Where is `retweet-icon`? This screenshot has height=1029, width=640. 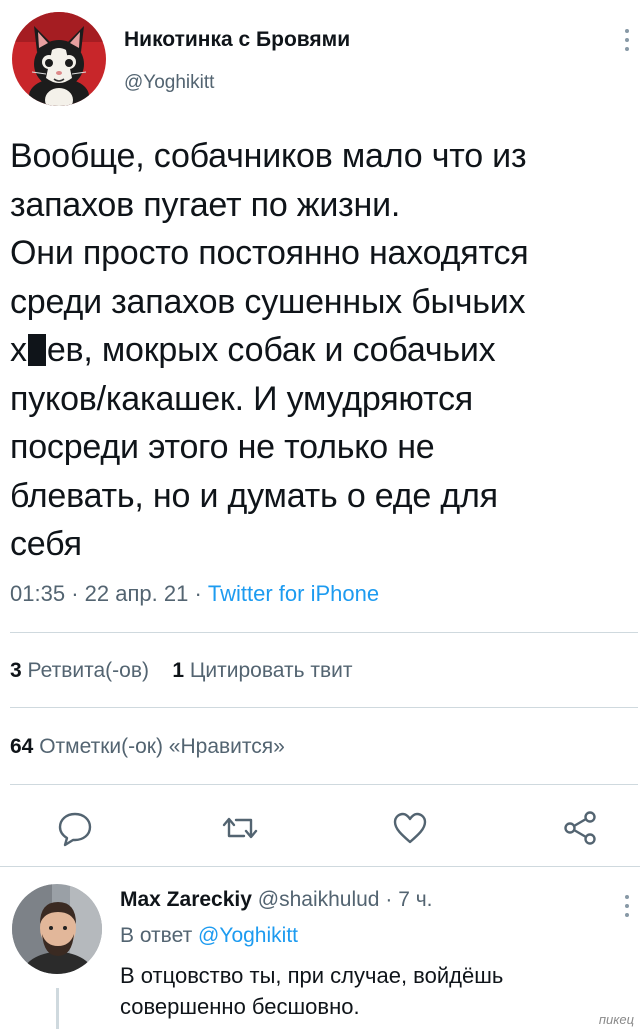 retweet-icon is located at coordinates (240, 828).